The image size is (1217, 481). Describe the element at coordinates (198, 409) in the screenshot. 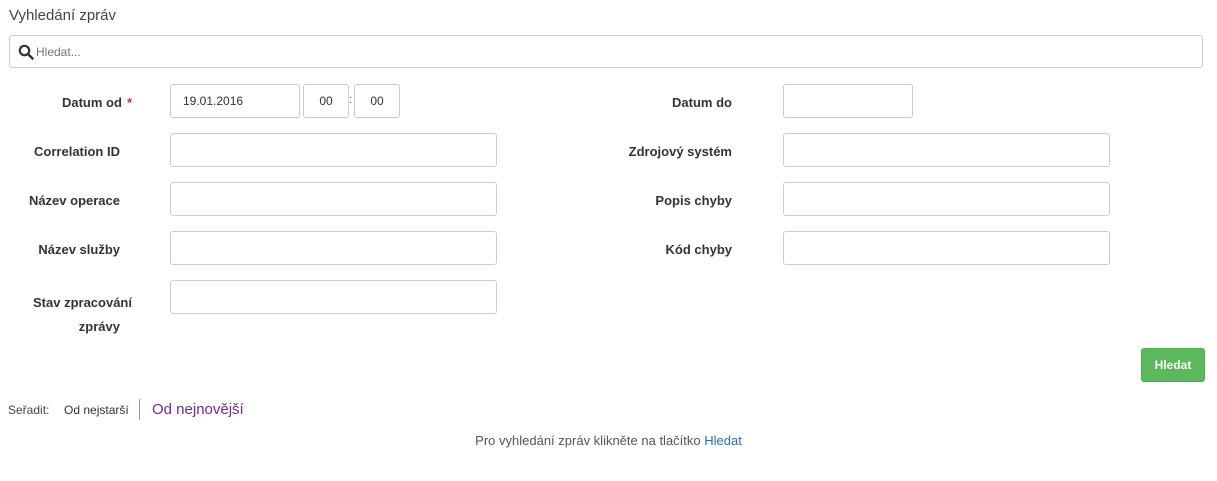

I see `sort-newest-link: Od nejnovější` at that location.